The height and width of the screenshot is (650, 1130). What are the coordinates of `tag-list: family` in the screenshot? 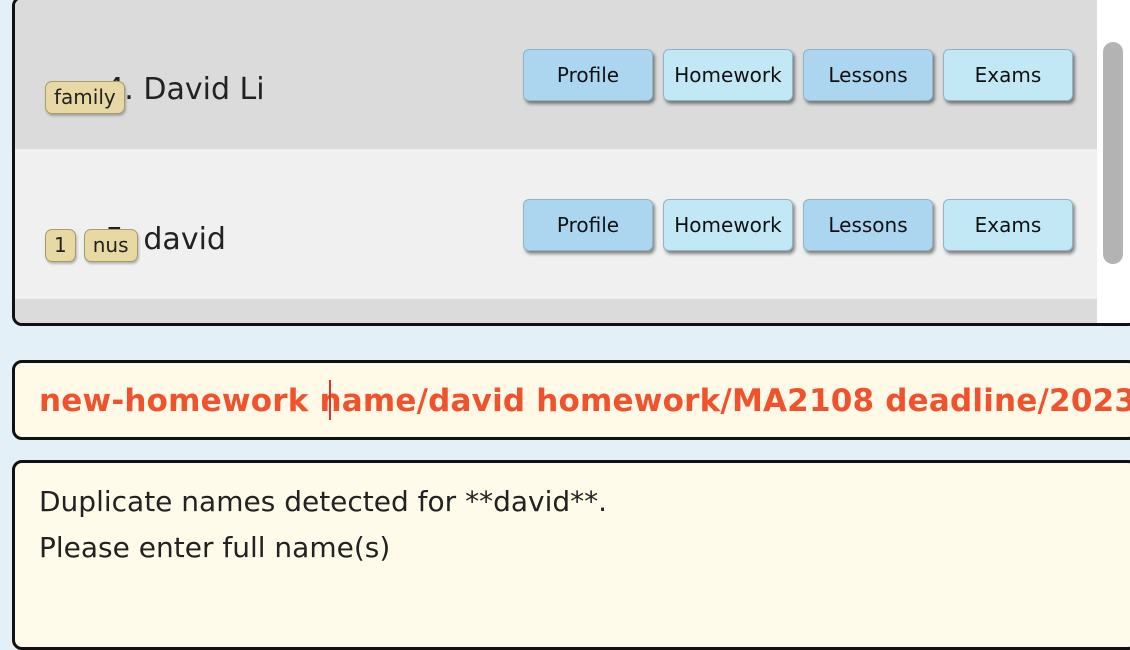 It's located at (85, 97).